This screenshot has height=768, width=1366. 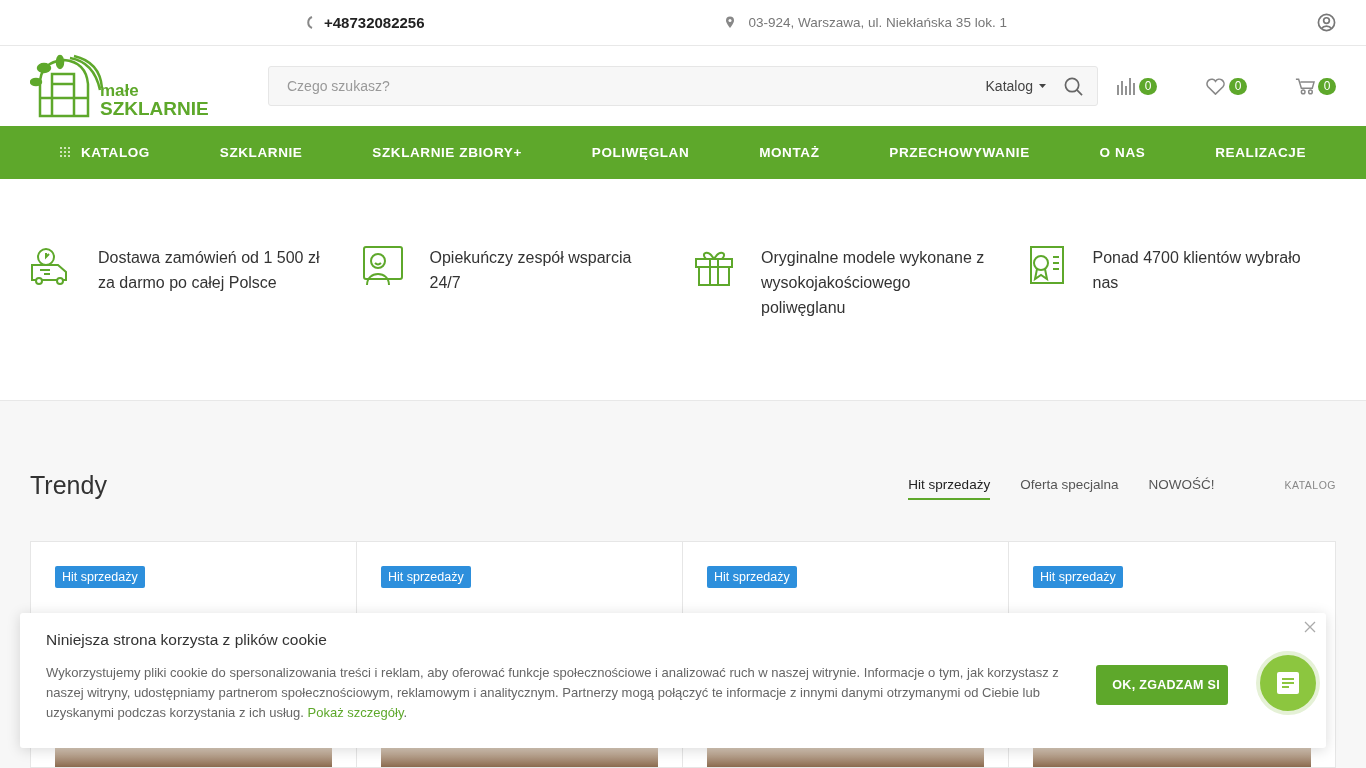 What do you see at coordinates (531, 270) in the screenshot?
I see `feature-text: Opiekuńczy zespół wsparcia 24/7` at bounding box center [531, 270].